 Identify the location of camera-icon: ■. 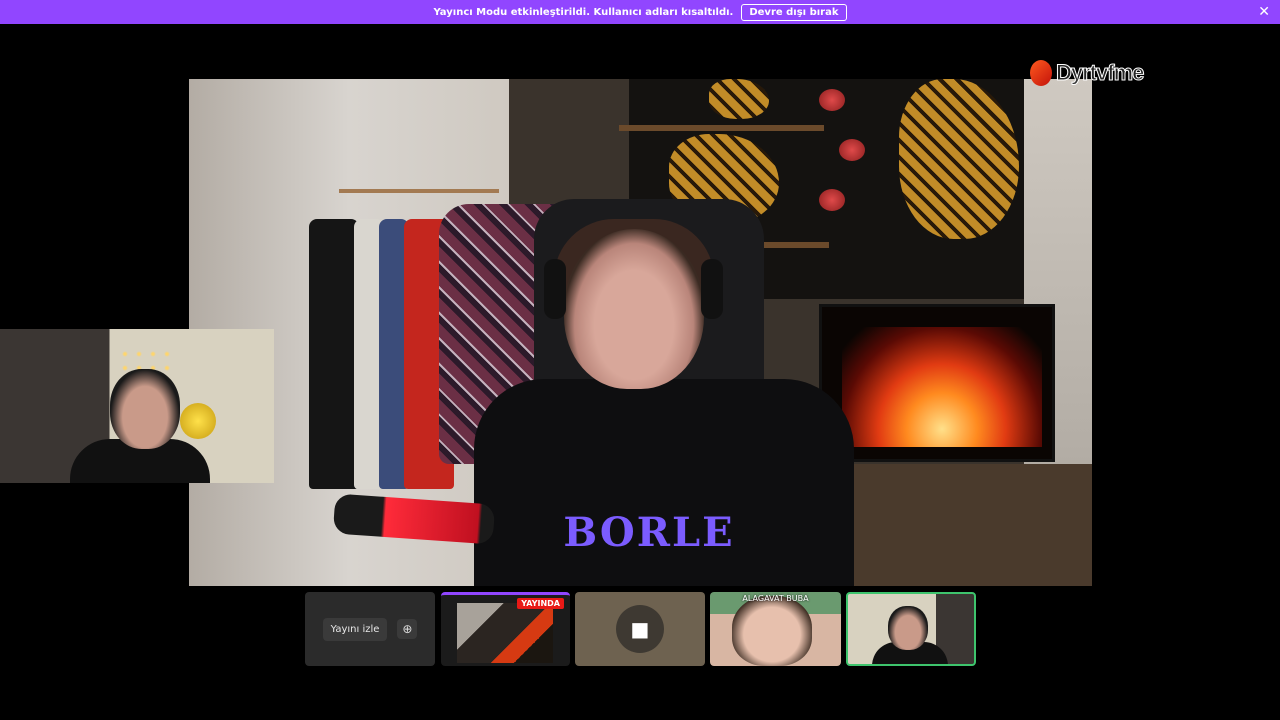
(640, 629).